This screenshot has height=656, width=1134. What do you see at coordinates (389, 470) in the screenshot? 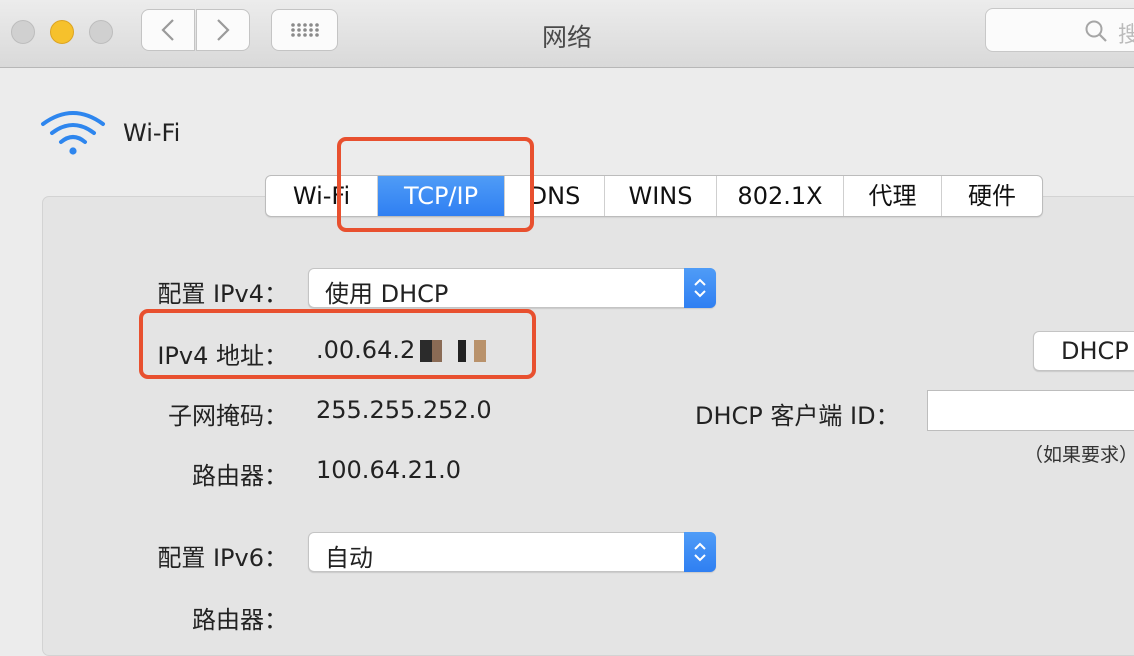
I see `router-value: 100.64.21.0` at bounding box center [389, 470].